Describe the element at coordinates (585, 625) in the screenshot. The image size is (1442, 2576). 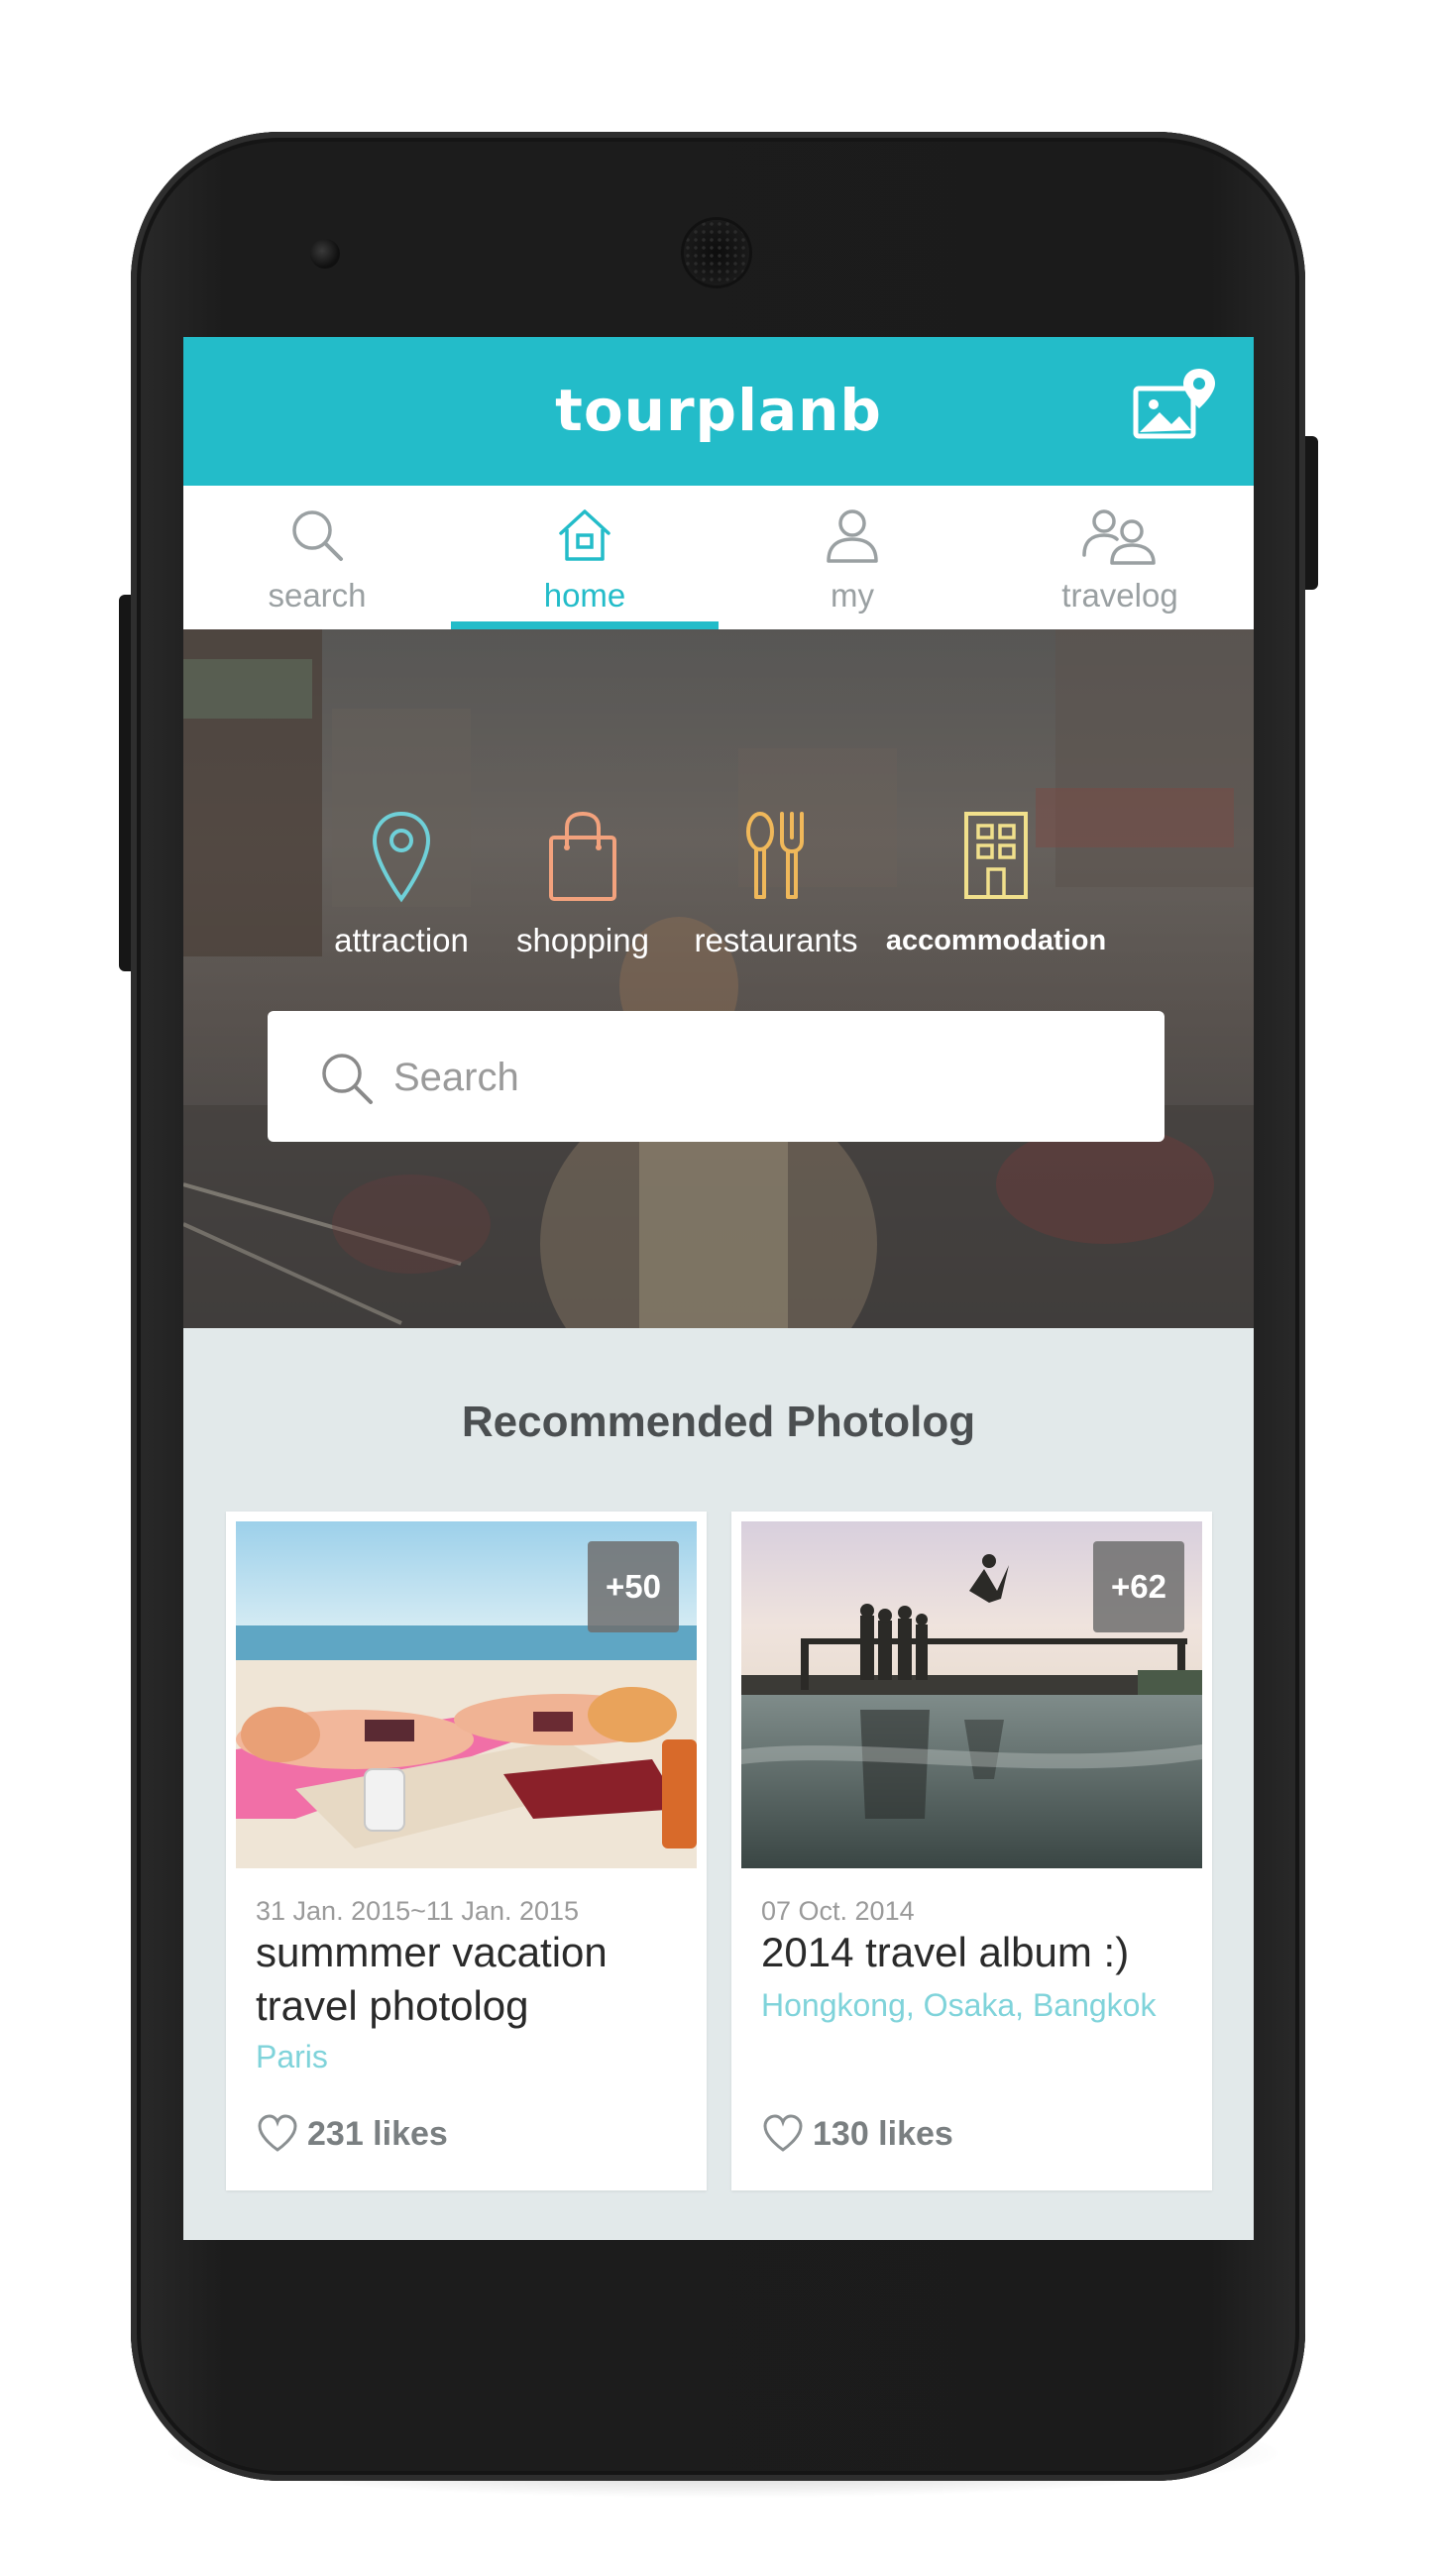
I see `active-tab-indicator` at that location.